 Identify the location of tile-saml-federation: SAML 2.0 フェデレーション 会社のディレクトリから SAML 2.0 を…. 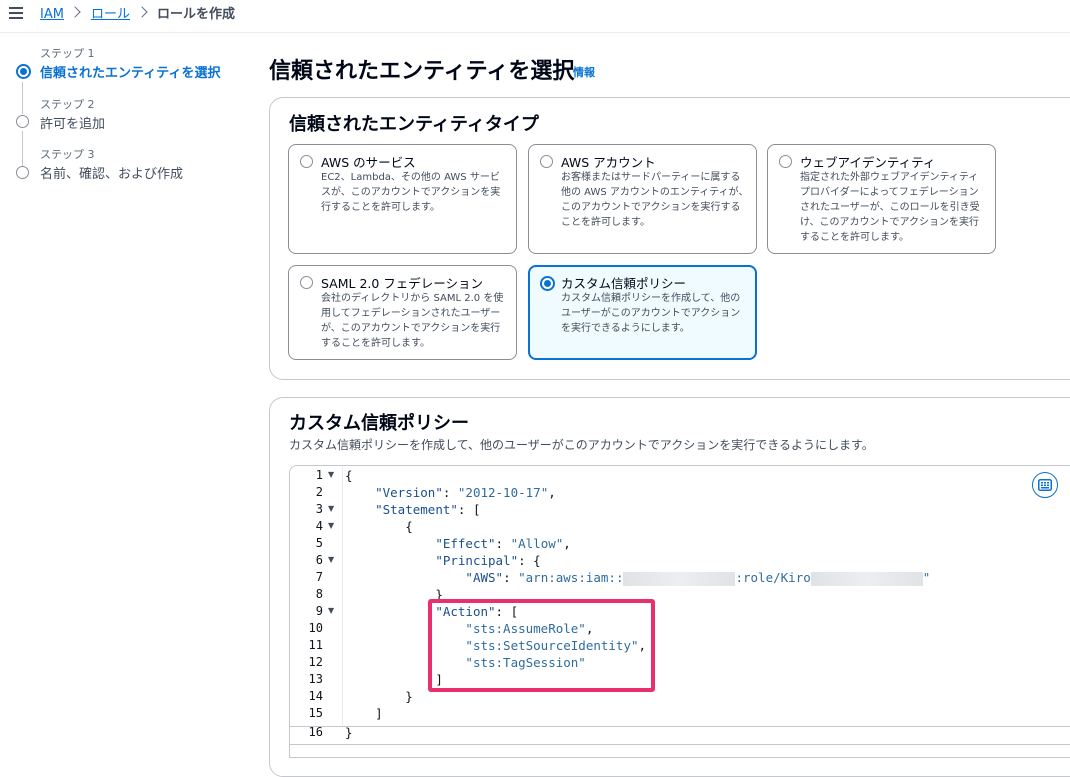
(402, 312).